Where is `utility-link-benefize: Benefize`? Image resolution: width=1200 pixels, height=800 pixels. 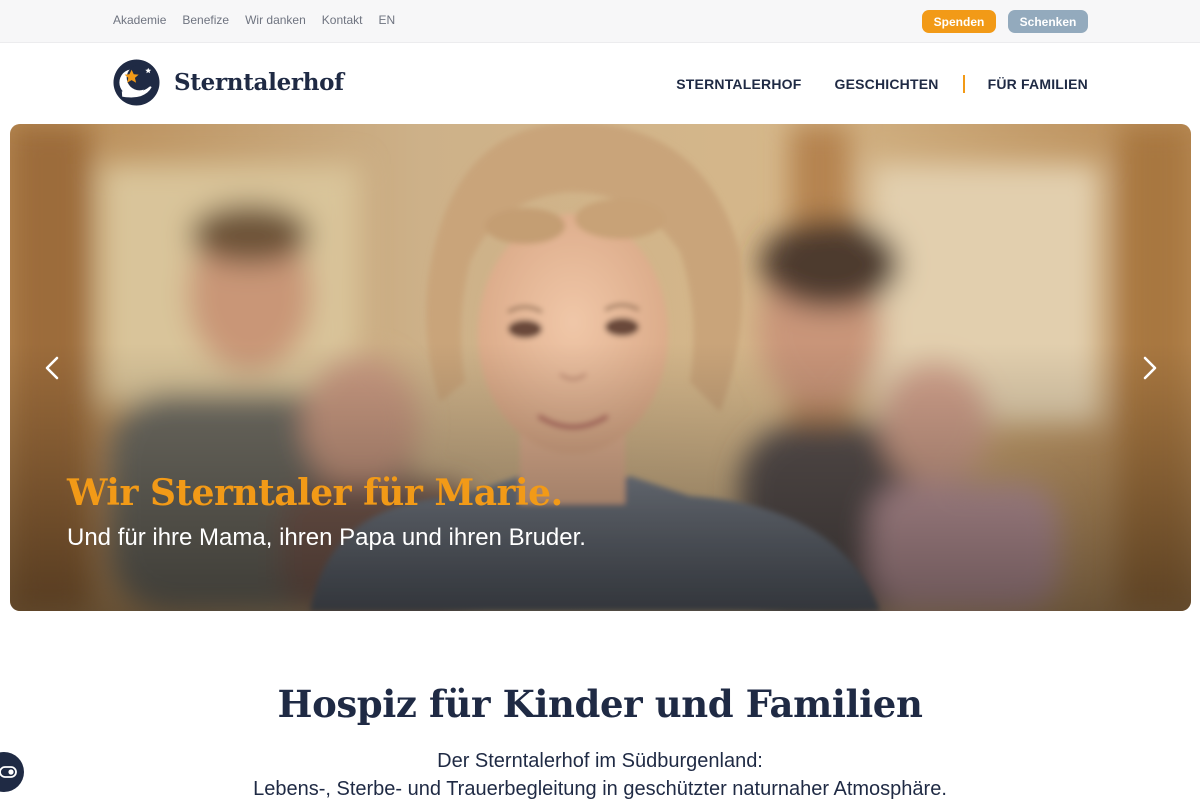 utility-link-benefize: Benefize is located at coordinates (205, 20).